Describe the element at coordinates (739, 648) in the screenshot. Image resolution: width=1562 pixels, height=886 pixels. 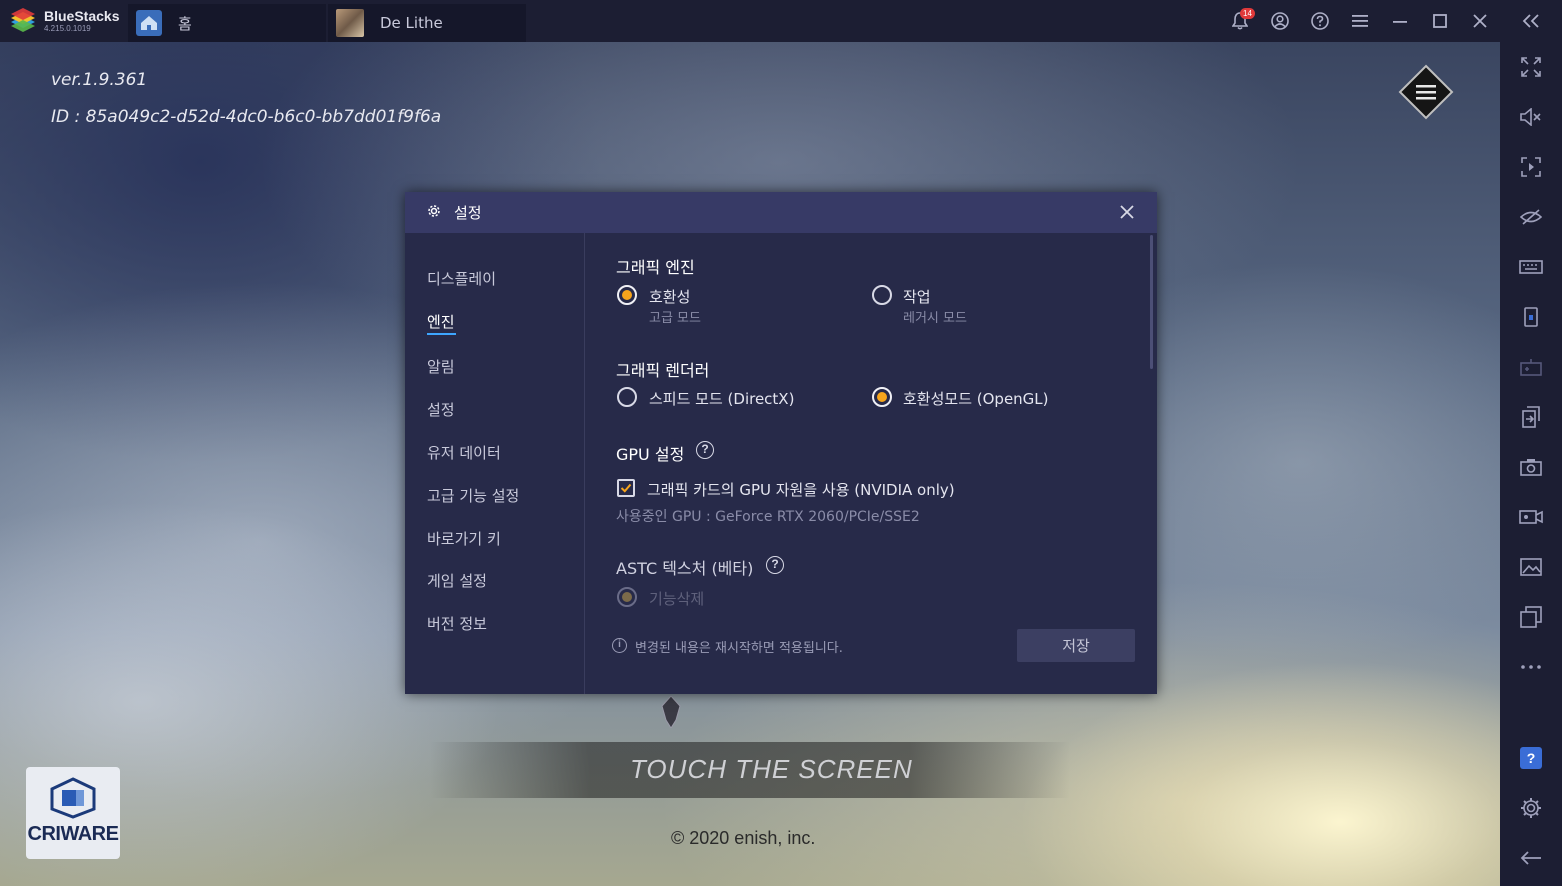
I see `restart-note: 변경된 내용은 재시작하면 적용됩니다.` at that location.